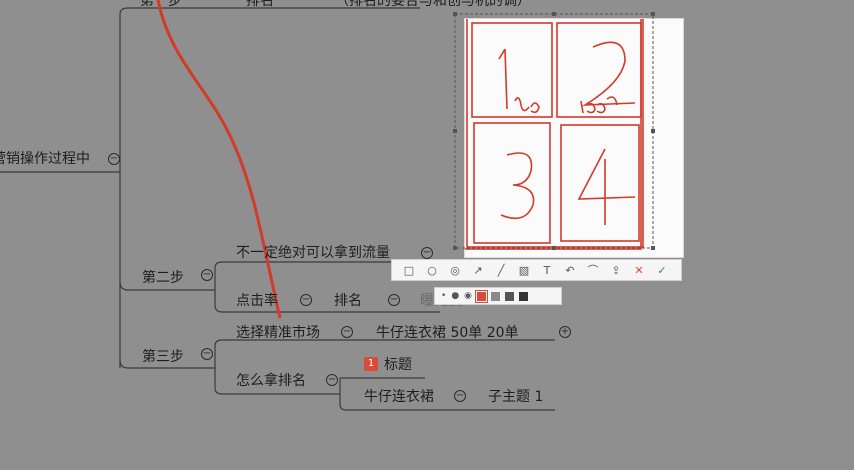 Image resolution: width=854 pixels, height=470 pixels. I want to click on color-swatch-gray, so click(496, 296).